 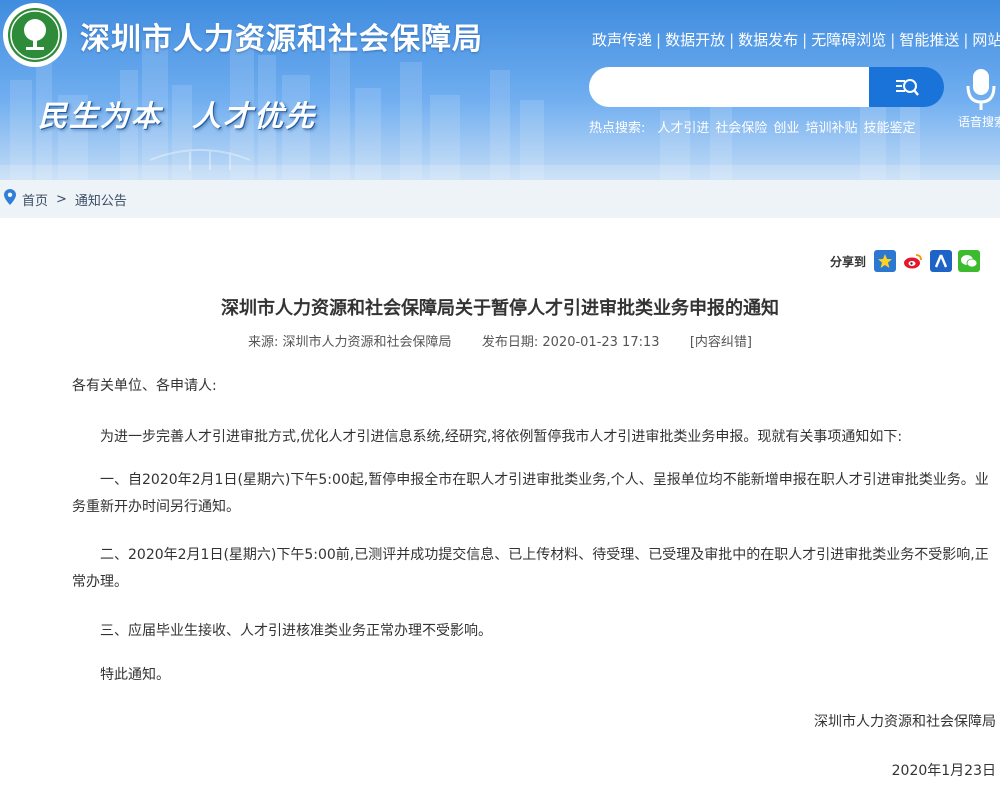 I want to click on site-logo, so click(x=35, y=35).